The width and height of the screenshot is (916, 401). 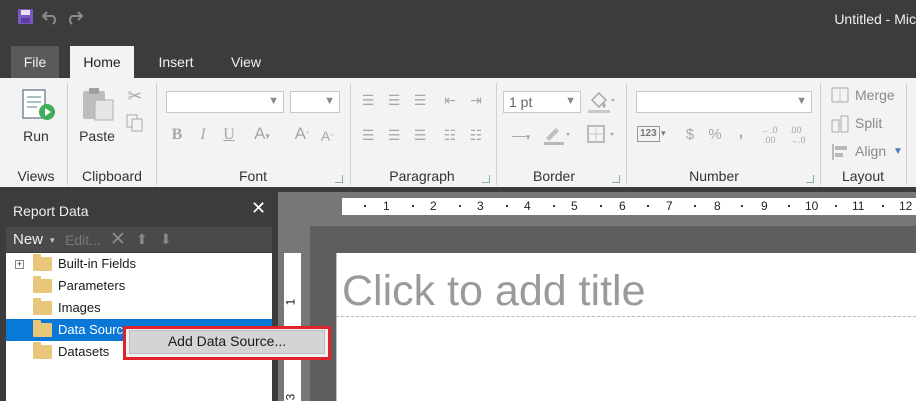 What do you see at coordinates (715, 135) in the screenshot?
I see `percent-icon: %` at bounding box center [715, 135].